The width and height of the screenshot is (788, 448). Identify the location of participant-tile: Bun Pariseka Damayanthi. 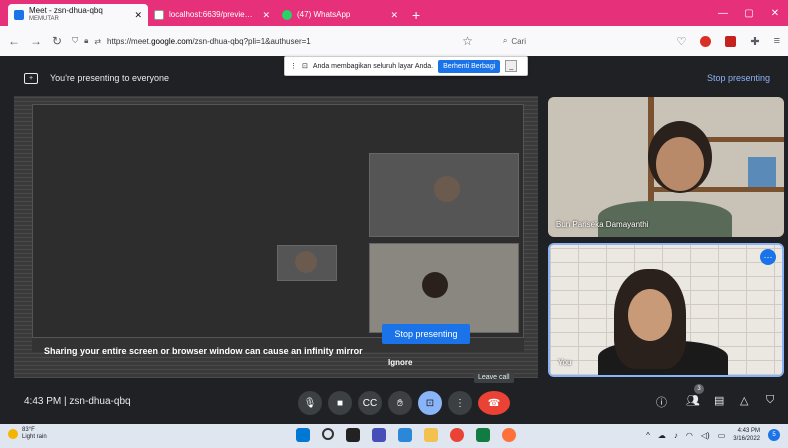
(666, 167).